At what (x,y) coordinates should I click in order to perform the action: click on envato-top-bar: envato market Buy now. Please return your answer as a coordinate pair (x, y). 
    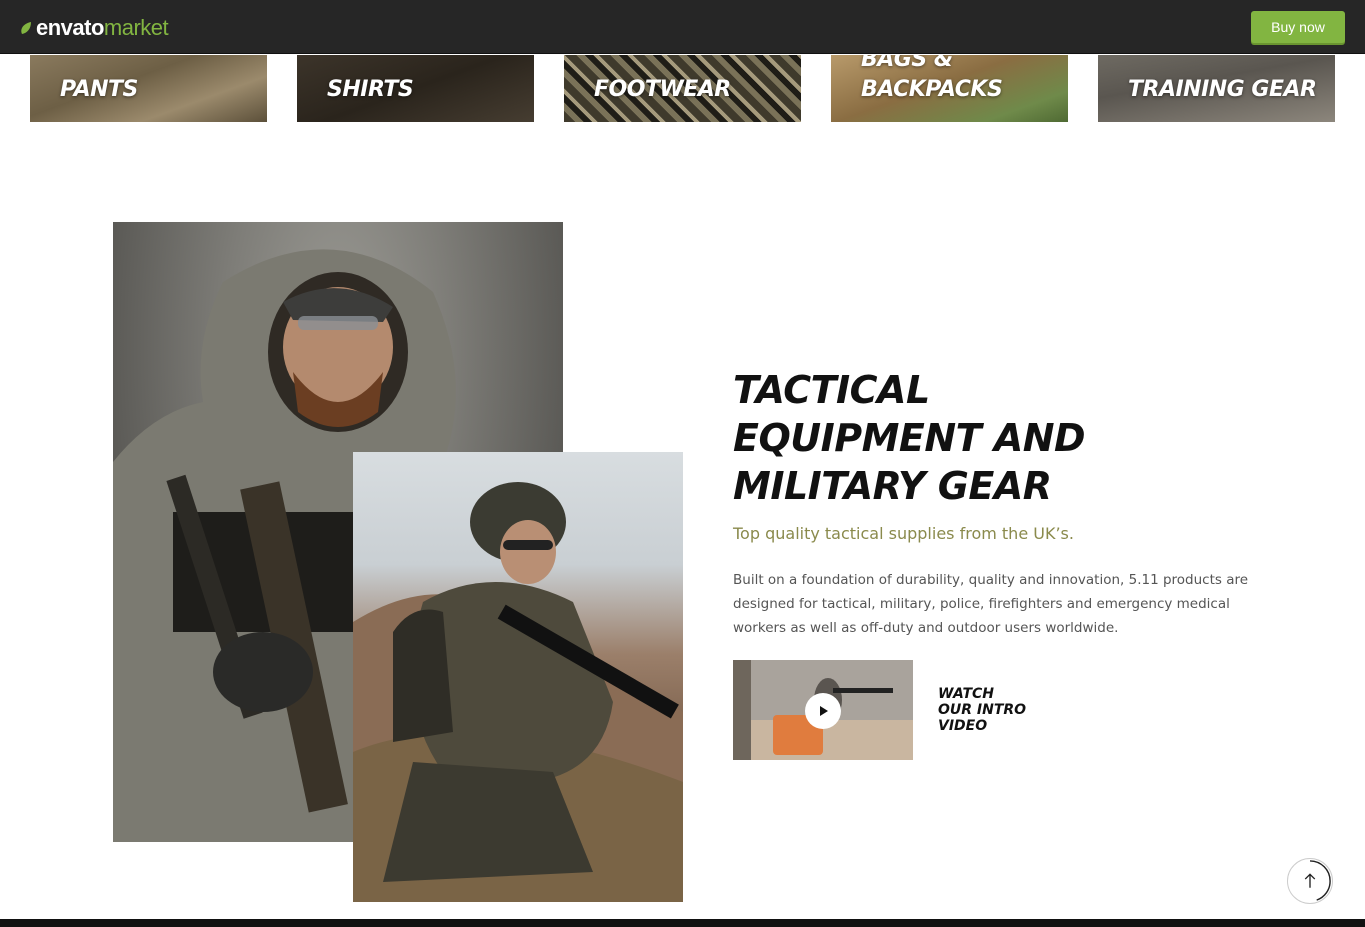
    Looking at the image, I should click on (682, 27).